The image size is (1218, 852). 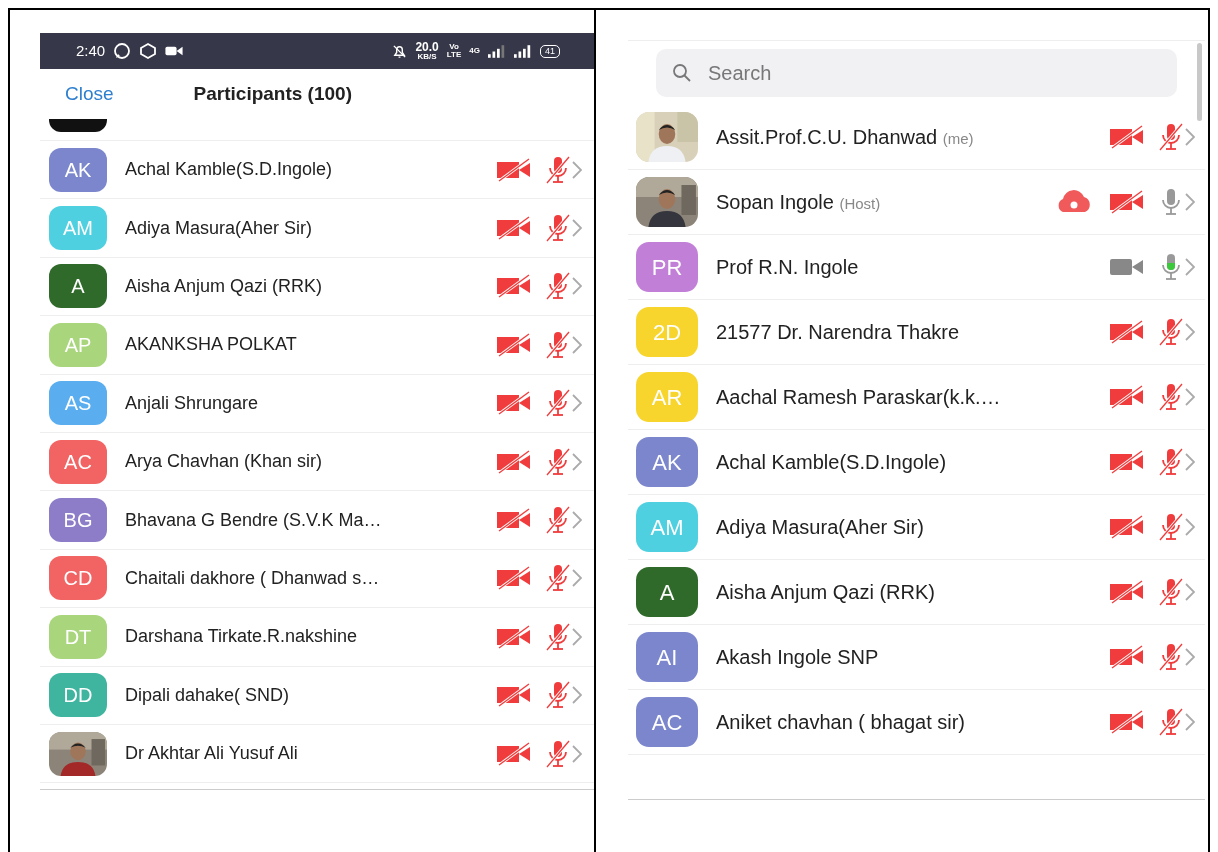 What do you see at coordinates (916, 657) in the screenshot?
I see `participant-row: AI Akash Ingole SNP` at bounding box center [916, 657].